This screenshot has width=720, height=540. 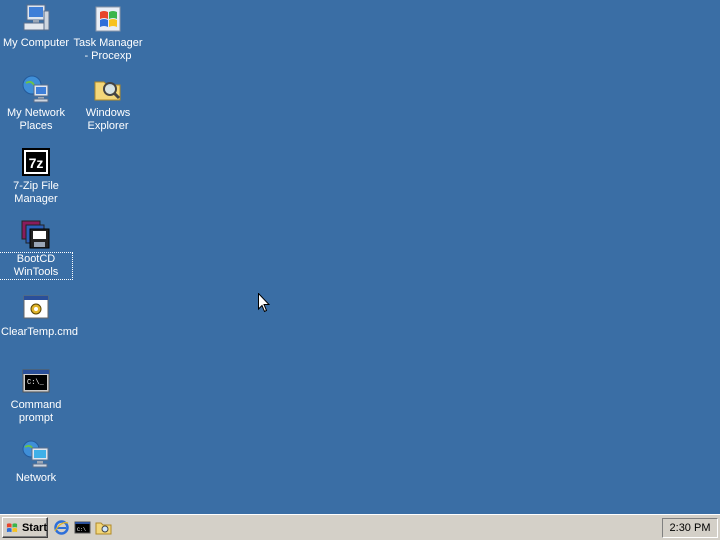 I want to click on desktop-icon-cleartemp: ClearTemp.cmd, so click(x=39, y=315).